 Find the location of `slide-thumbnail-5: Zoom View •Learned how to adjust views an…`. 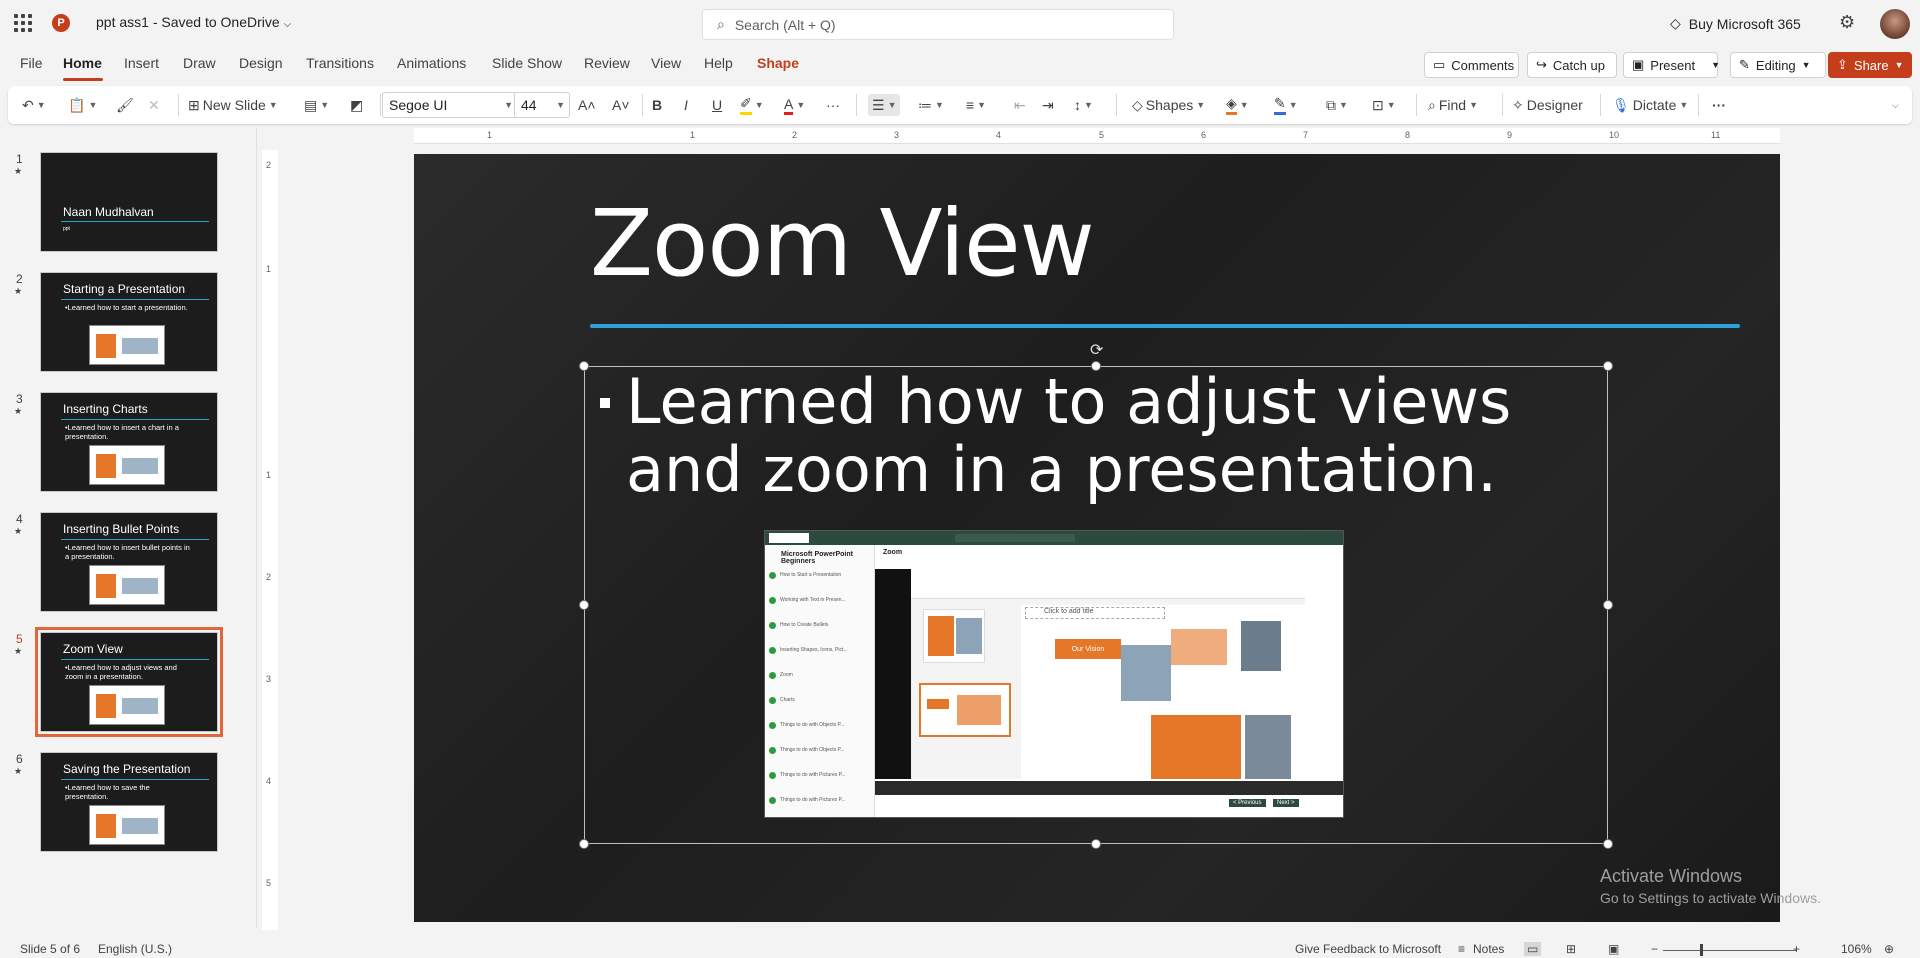

slide-thumbnail-5: Zoom View •Learned how to adjust views an… is located at coordinates (129, 682).